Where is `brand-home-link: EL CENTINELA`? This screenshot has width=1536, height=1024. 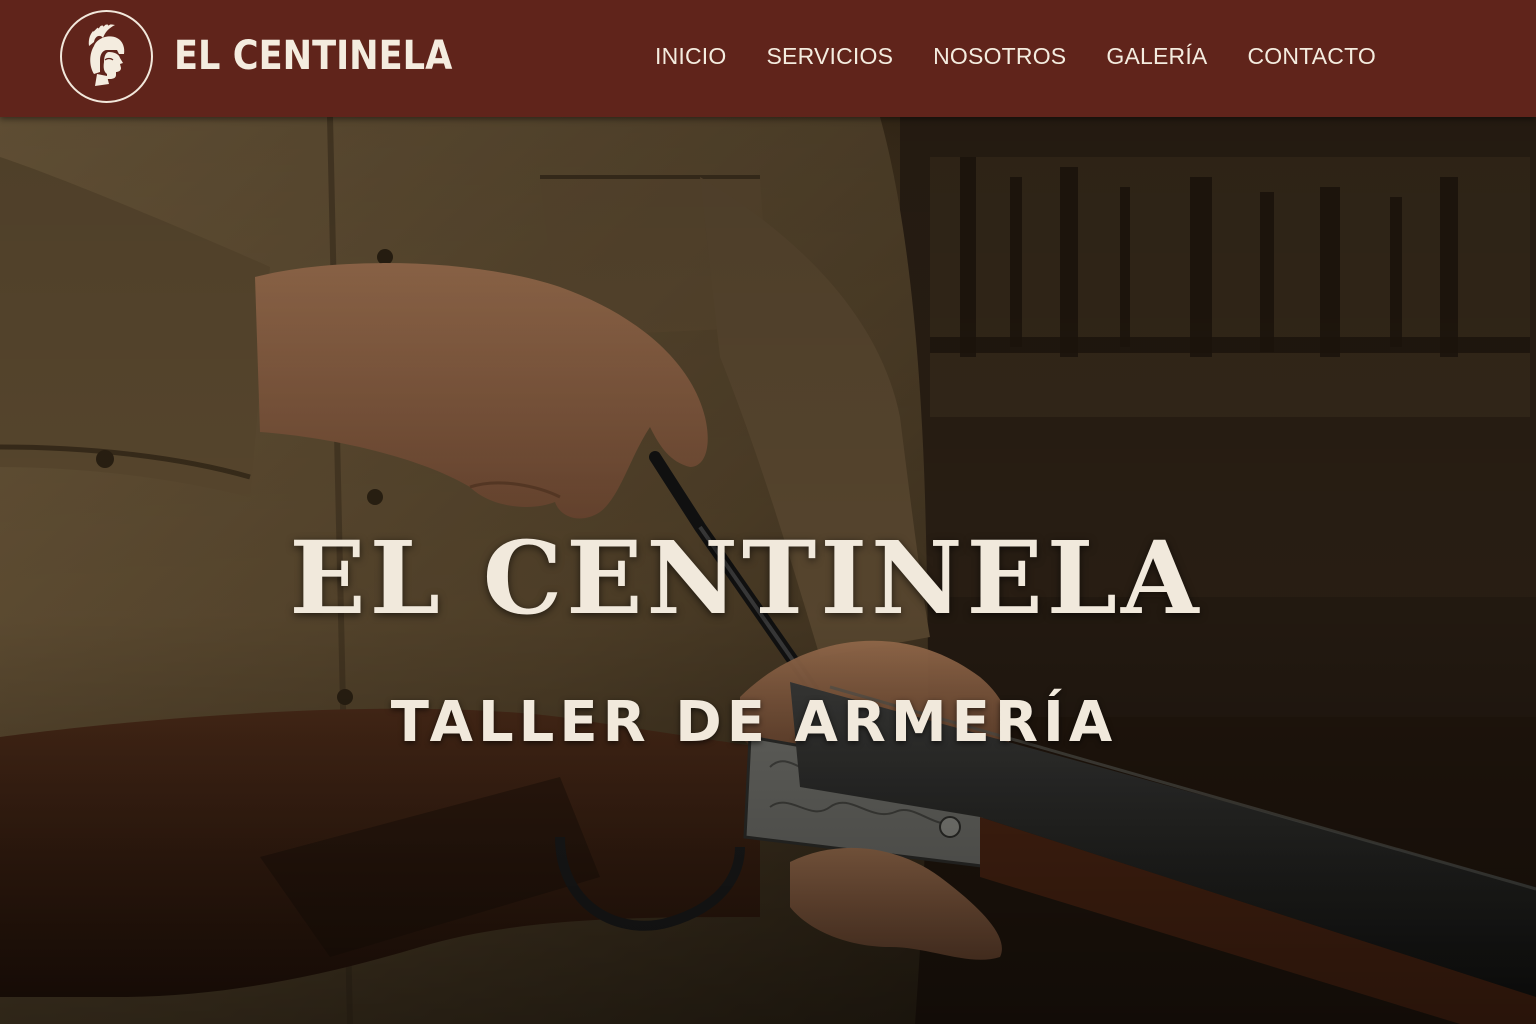 brand-home-link: EL CENTINELA is located at coordinates (275, 56).